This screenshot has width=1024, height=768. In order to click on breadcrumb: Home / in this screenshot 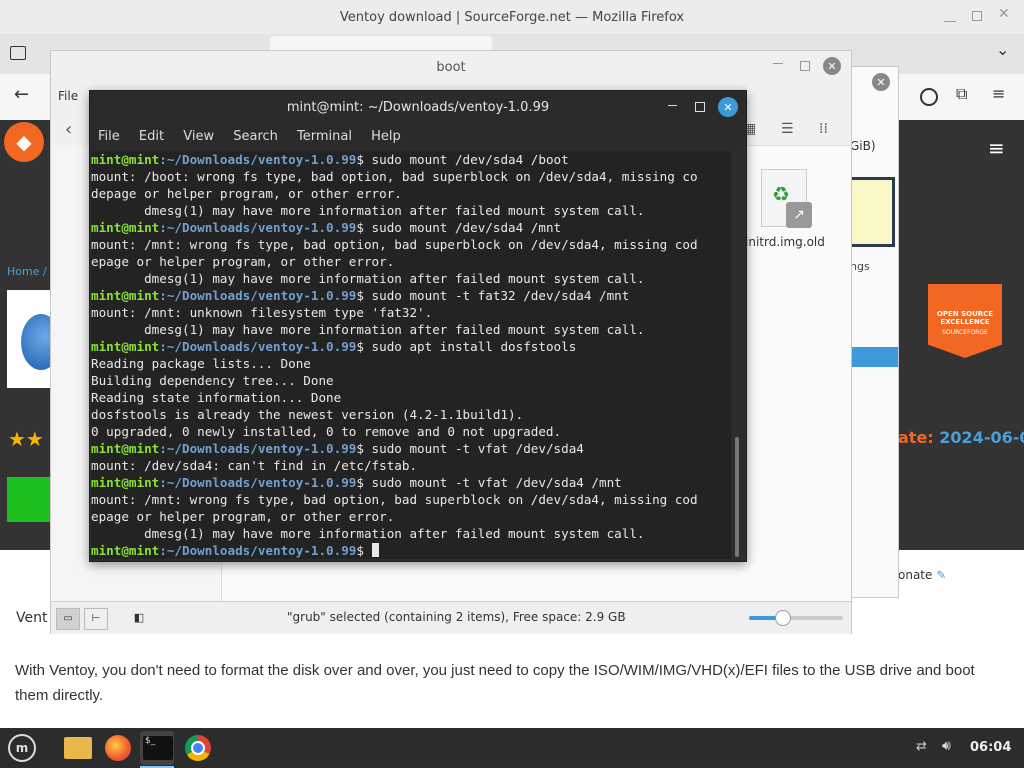, I will do `click(27, 271)`.